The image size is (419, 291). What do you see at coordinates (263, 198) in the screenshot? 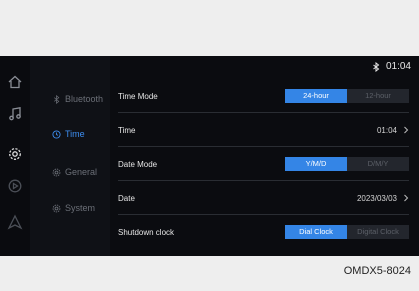
I see `date-row: Date 2023/03/03` at bounding box center [263, 198].